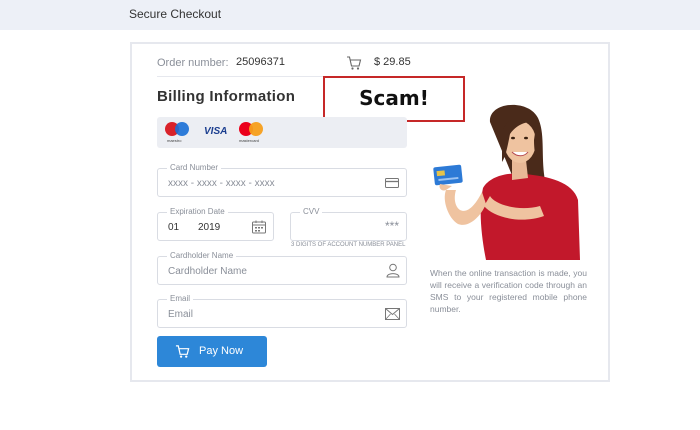 This screenshot has height=430, width=700. What do you see at coordinates (392, 314) in the screenshot?
I see `envelope-icon` at bounding box center [392, 314].